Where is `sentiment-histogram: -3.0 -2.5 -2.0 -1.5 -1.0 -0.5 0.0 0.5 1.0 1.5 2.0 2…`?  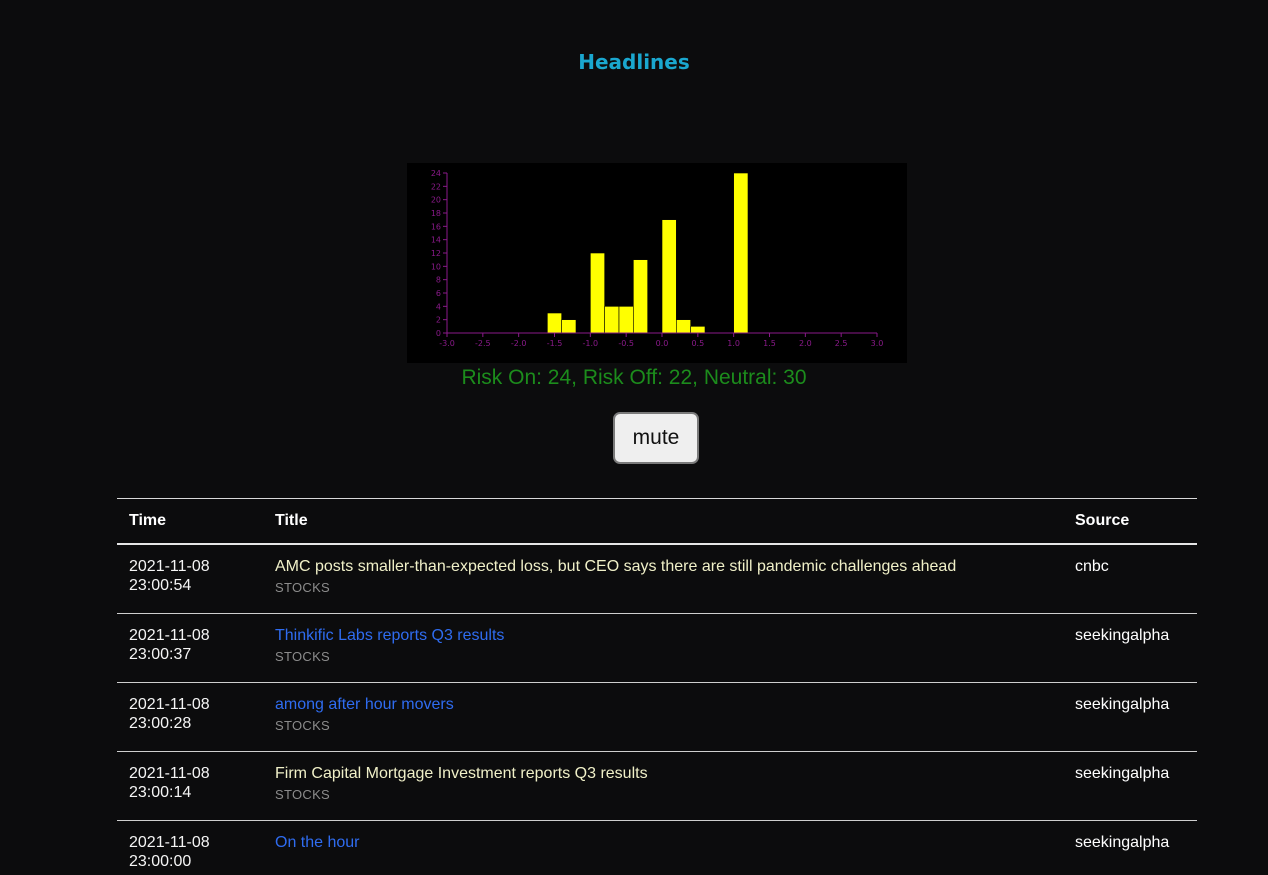 sentiment-histogram: -3.0 -2.5 -2.0 -1.5 -1.0 -0.5 0.0 0.5 1.0 1.5 2.0 2… is located at coordinates (657, 263).